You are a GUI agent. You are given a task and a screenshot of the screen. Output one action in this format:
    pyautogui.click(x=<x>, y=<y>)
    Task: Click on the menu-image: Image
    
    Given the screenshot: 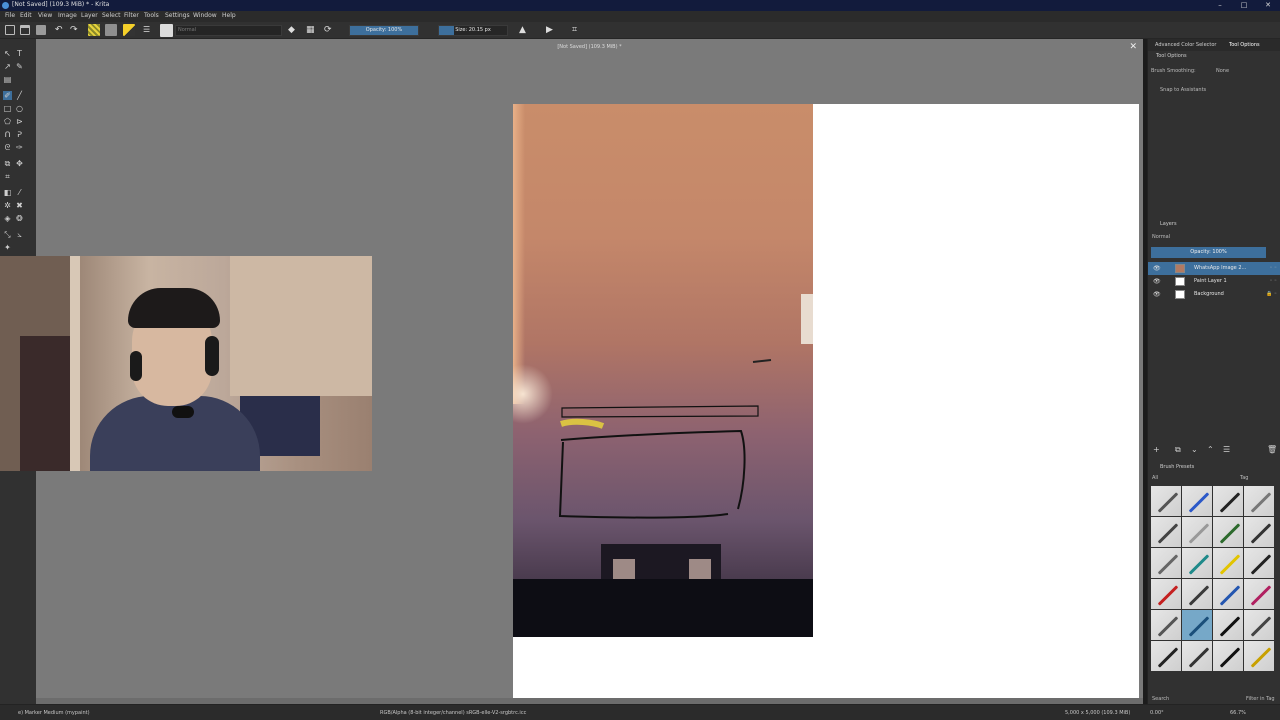 What is the action you would take?
    pyautogui.click(x=67, y=15)
    